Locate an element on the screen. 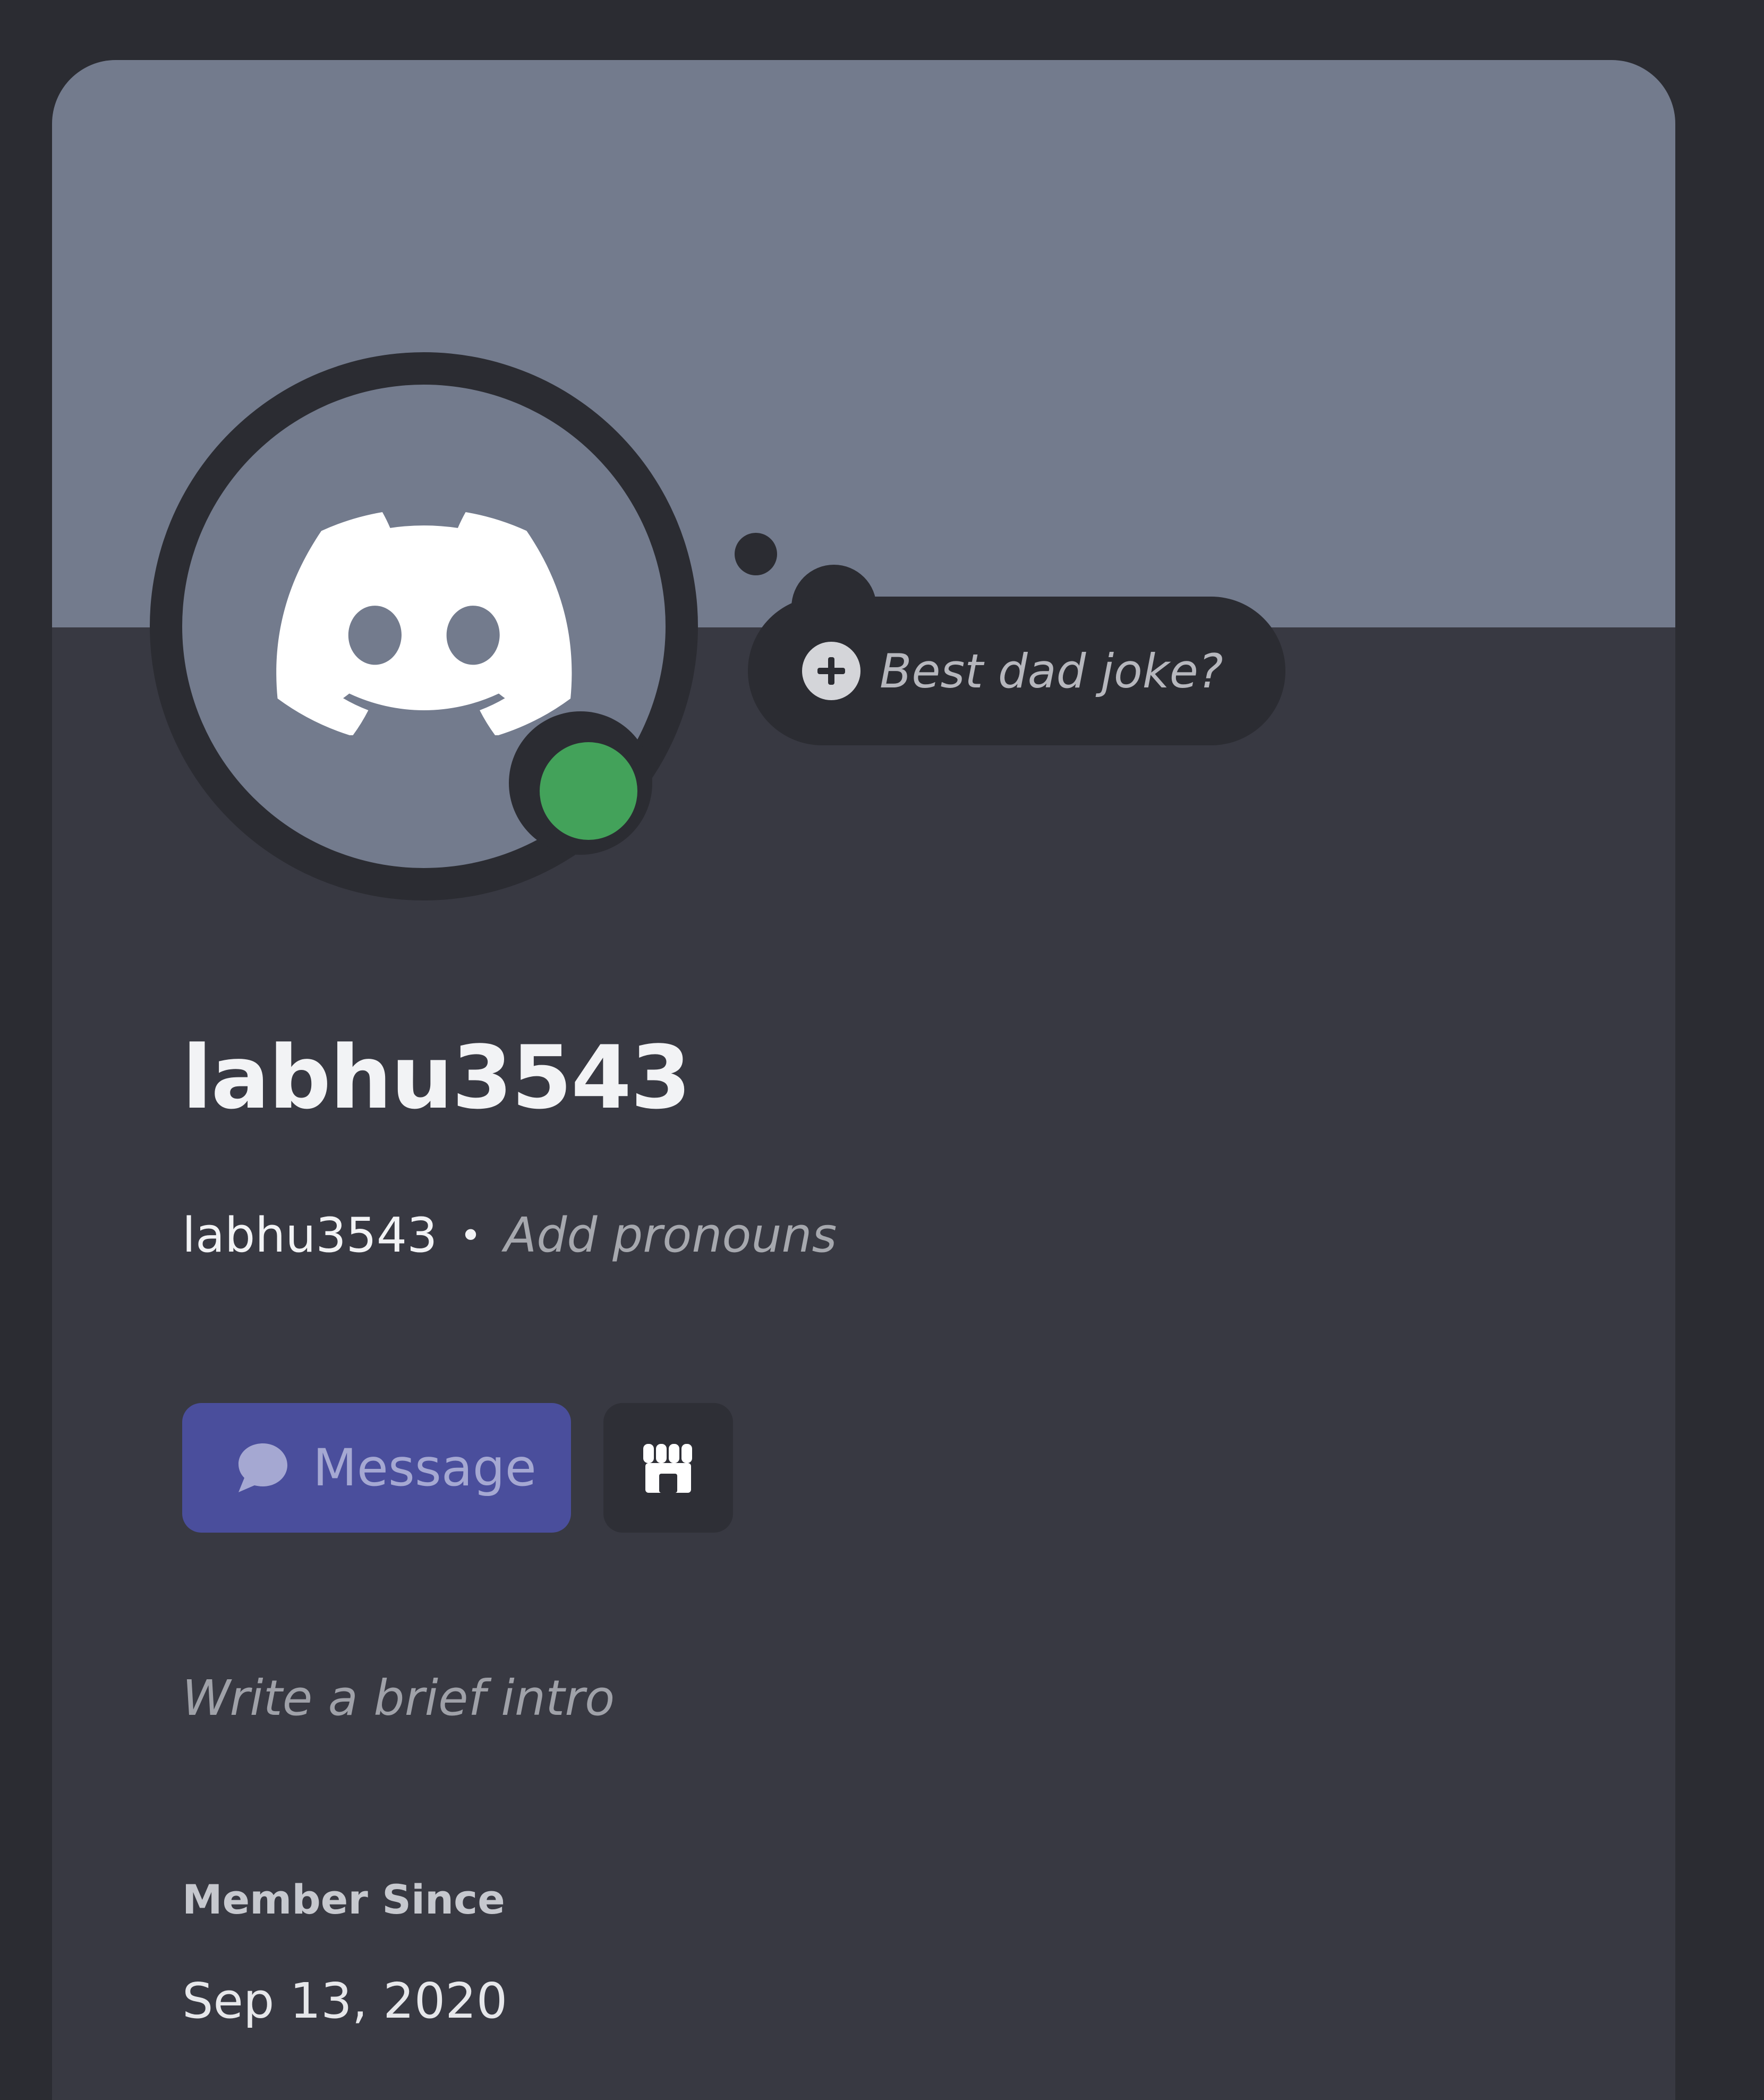  add-pronouns-link: Add pronouns is located at coordinates (670, 1236).